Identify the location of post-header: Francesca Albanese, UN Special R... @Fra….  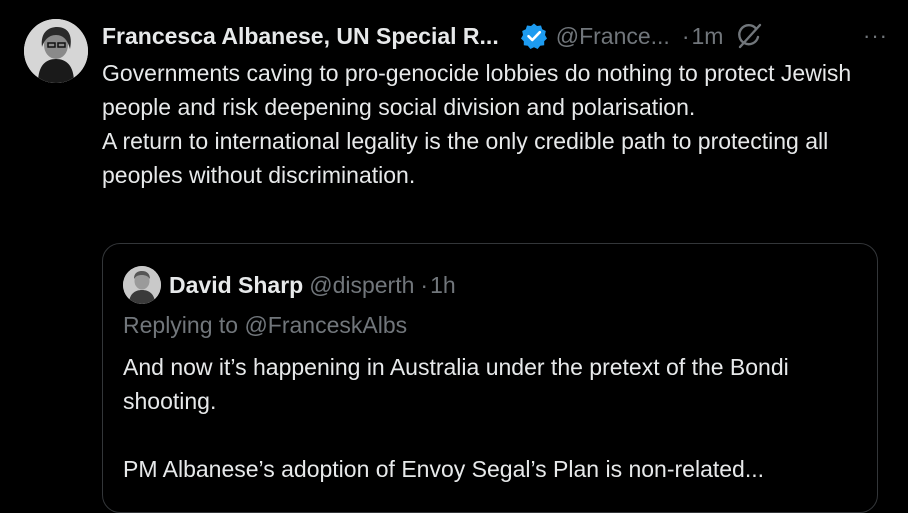
(495, 36).